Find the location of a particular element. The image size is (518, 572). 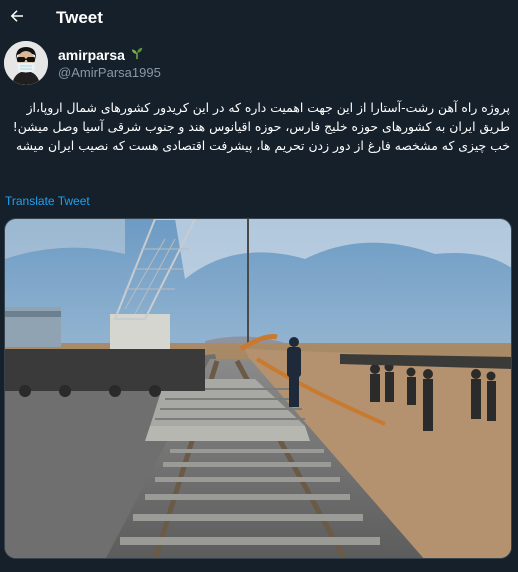

tweet-author: amirparsa @AmirParsa1995 is located at coordinates (259, 65).